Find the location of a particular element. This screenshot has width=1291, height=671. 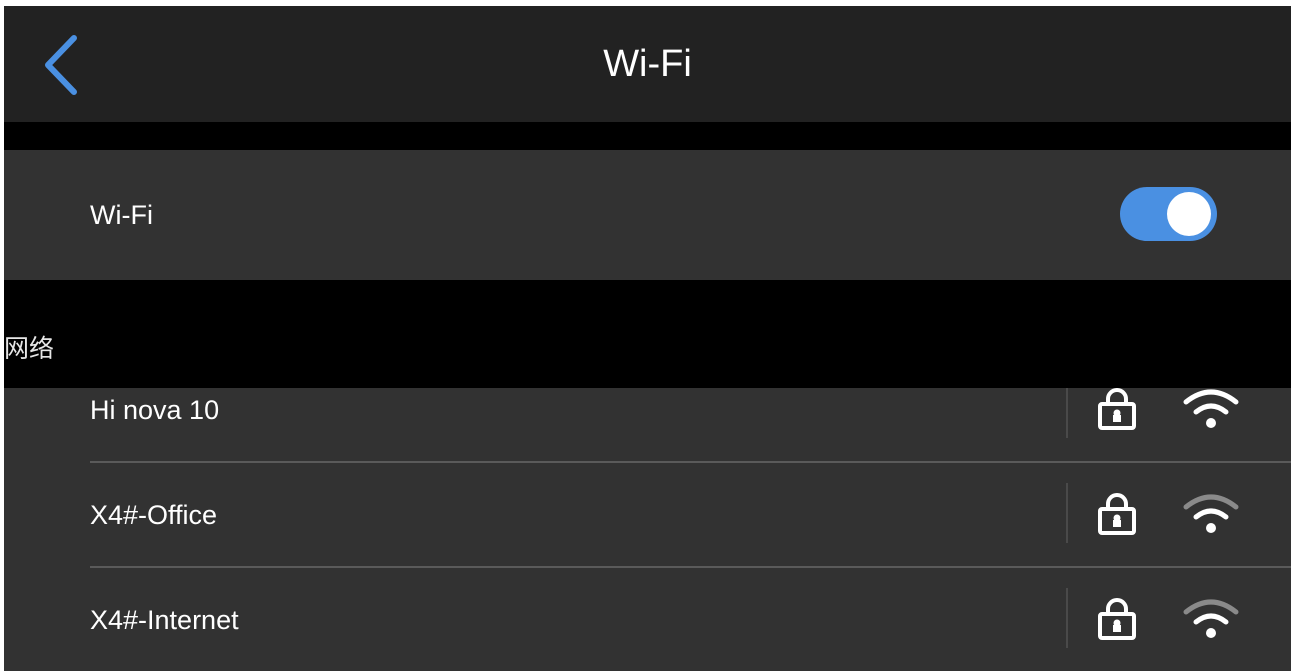

page-title: Wi-Fi is located at coordinates (647, 64).